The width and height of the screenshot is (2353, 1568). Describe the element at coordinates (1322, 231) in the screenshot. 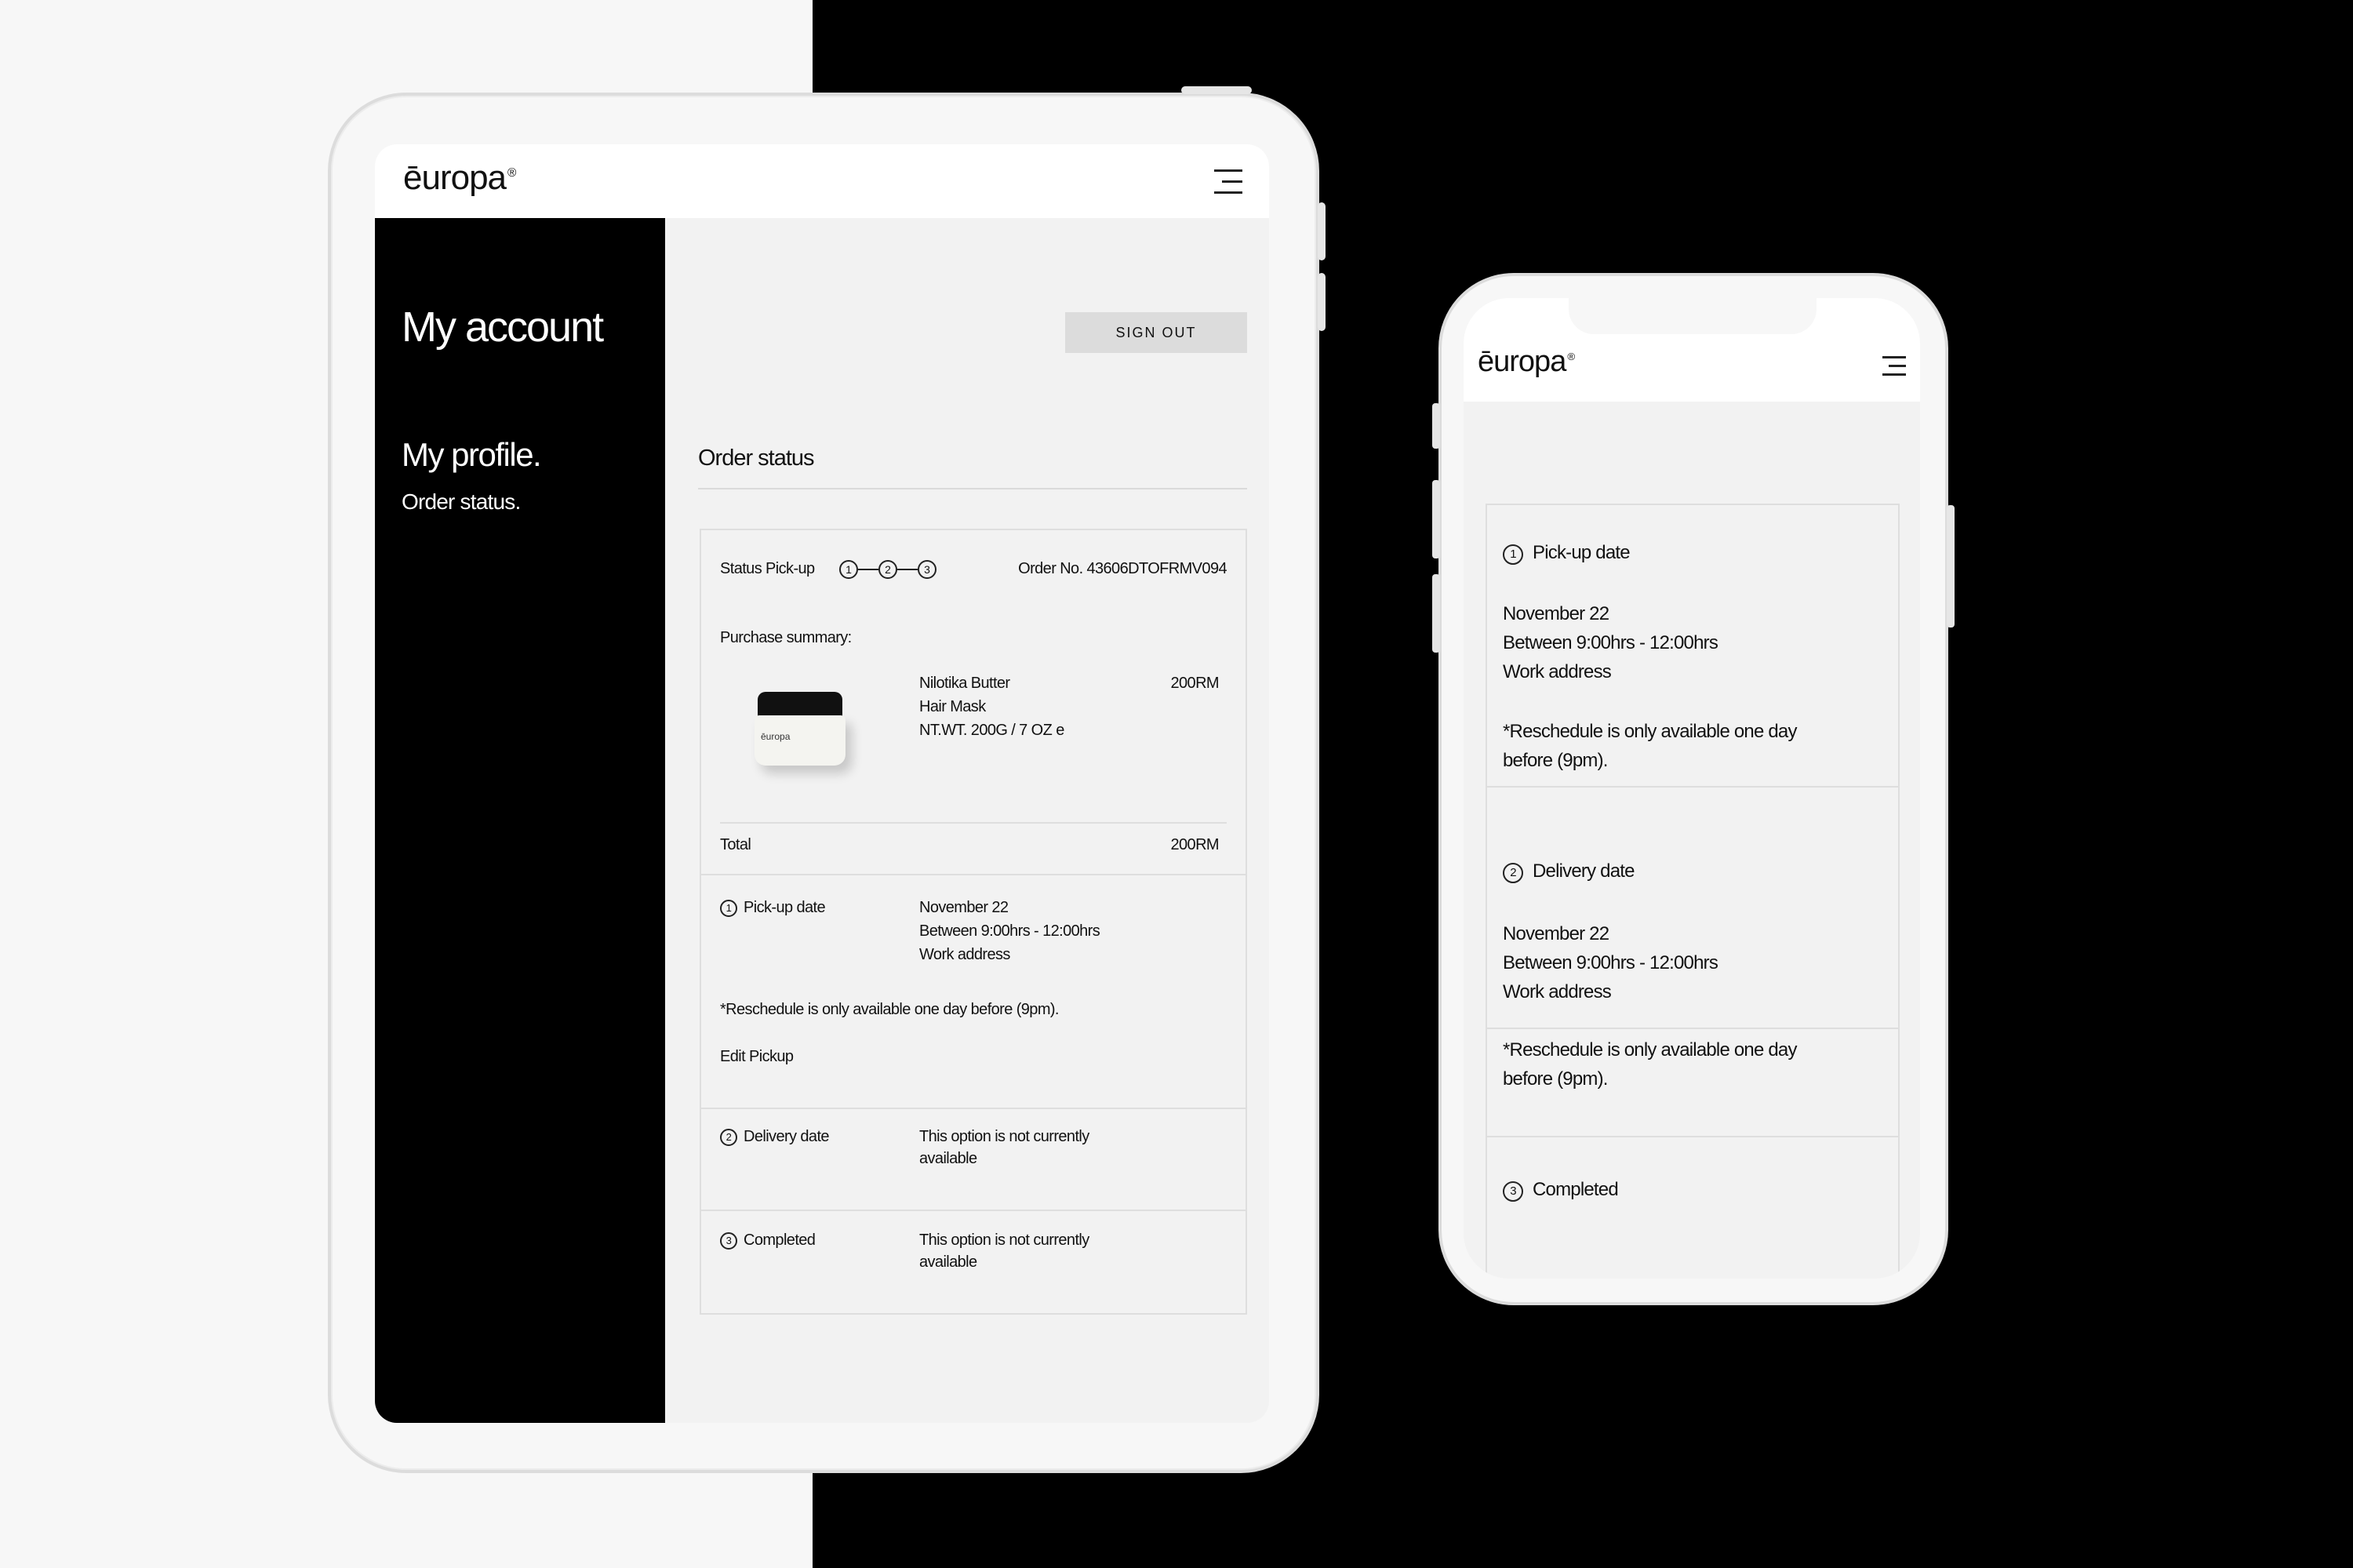

I see `tablet-side-button` at that location.